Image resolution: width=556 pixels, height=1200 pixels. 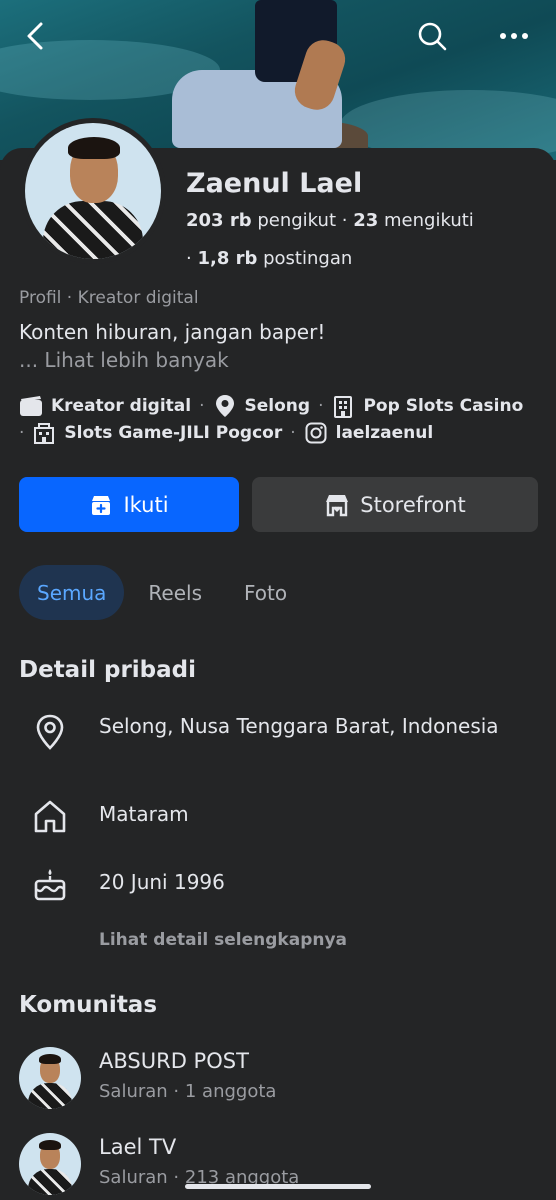 I want to click on home-indicator, so click(x=278, y=1186).